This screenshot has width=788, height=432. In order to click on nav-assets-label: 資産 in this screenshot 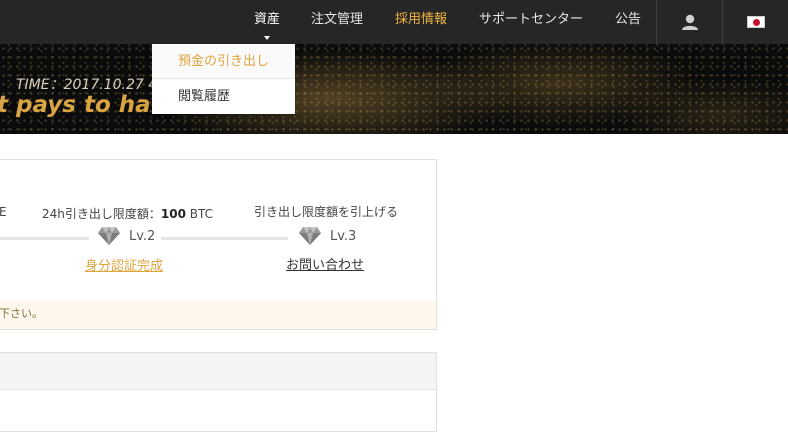, I will do `click(267, 19)`.